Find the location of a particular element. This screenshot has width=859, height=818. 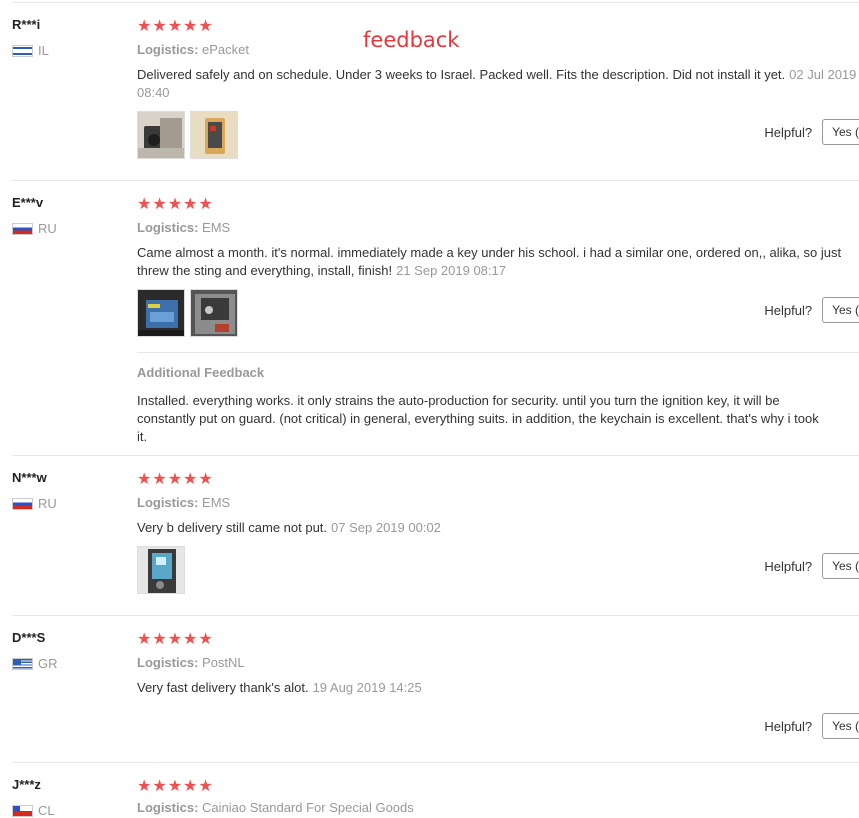

feedback-annotation: feedback is located at coordinates (411, 40).